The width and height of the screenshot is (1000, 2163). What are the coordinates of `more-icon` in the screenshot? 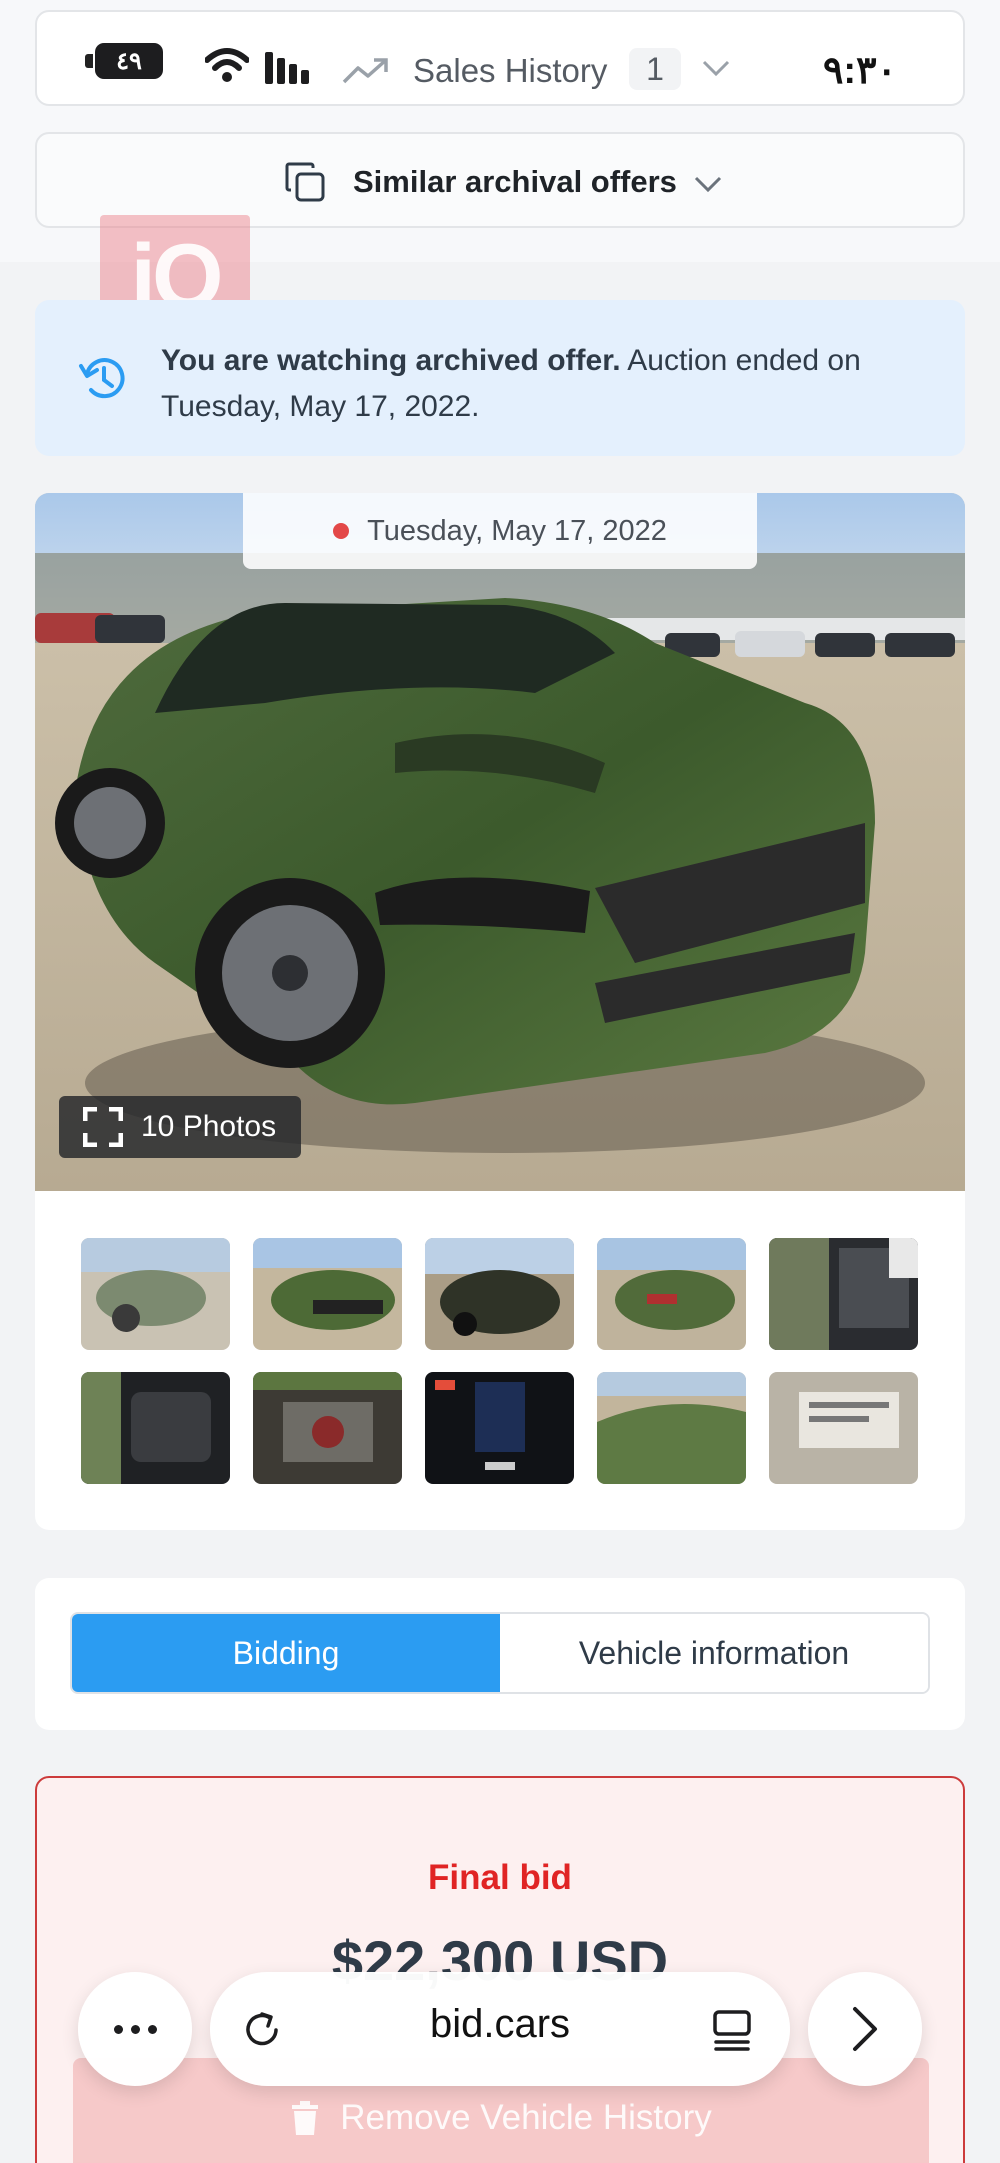 It's located at (118, 2029).